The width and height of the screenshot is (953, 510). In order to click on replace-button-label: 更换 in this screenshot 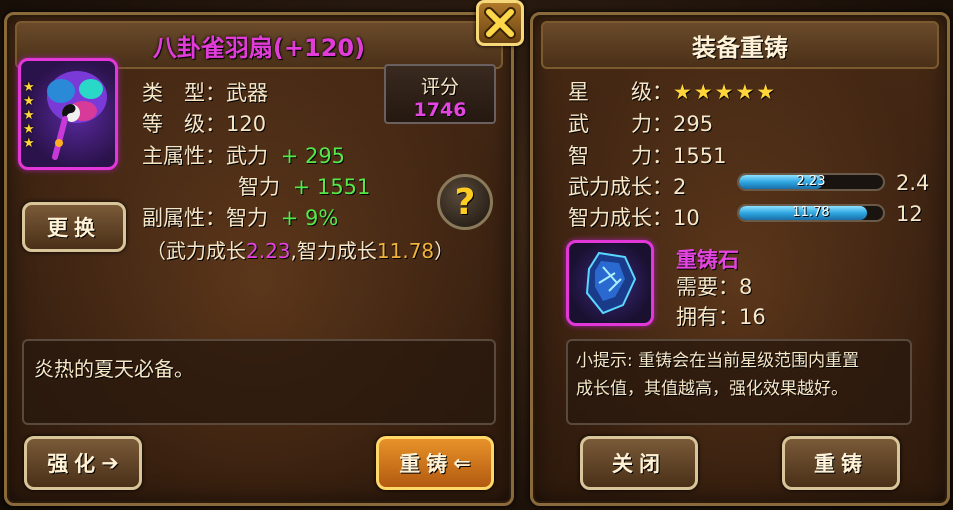, I will do `click(74, 228)`.